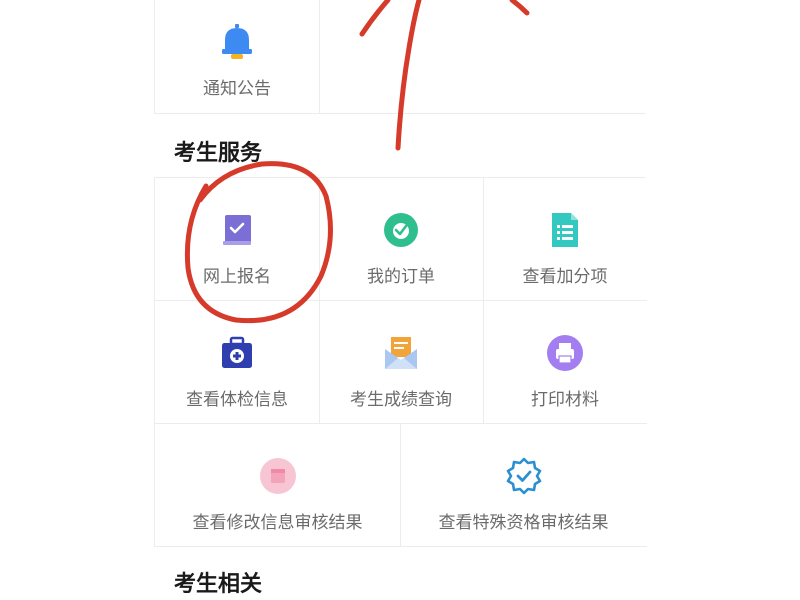 This screenshot has width=800, height=600. What do you see at coordinates (278, 476) in the screenshot?
I see `pink-card-icon` at bounding box center [278, 476].